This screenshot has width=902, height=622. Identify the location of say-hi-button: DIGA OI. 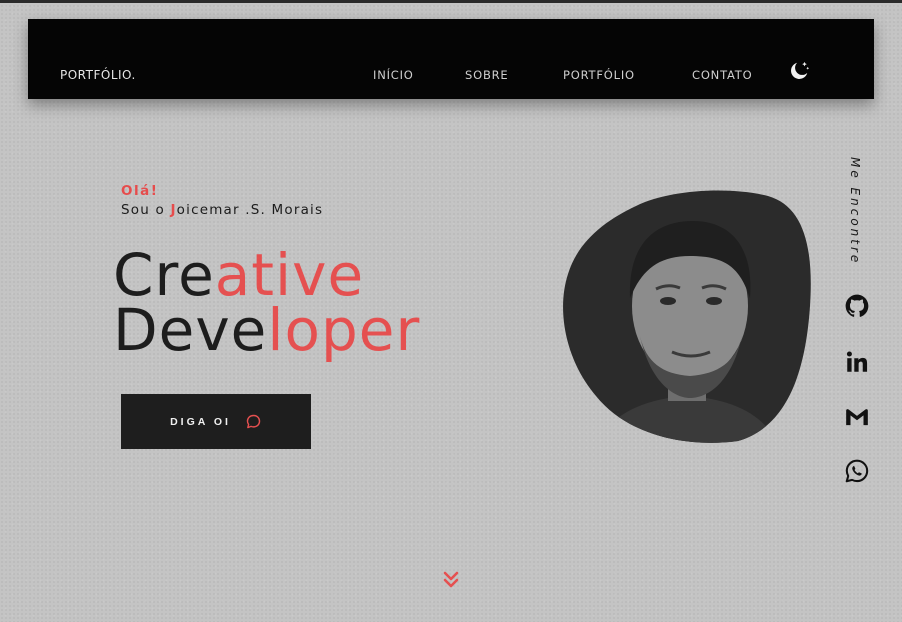
(216, 421).